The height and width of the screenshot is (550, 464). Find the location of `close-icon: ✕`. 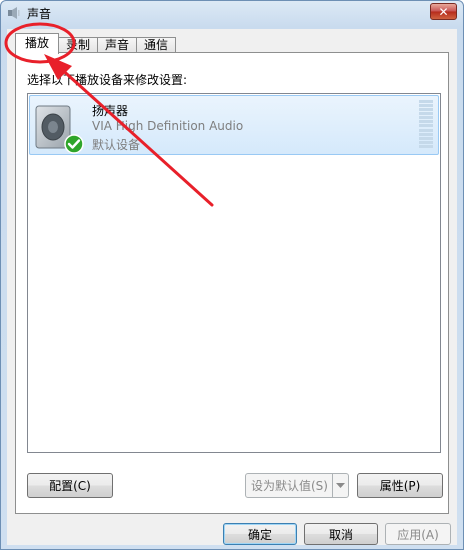

close-icon: ✕ is located at coordinates (443, 11).